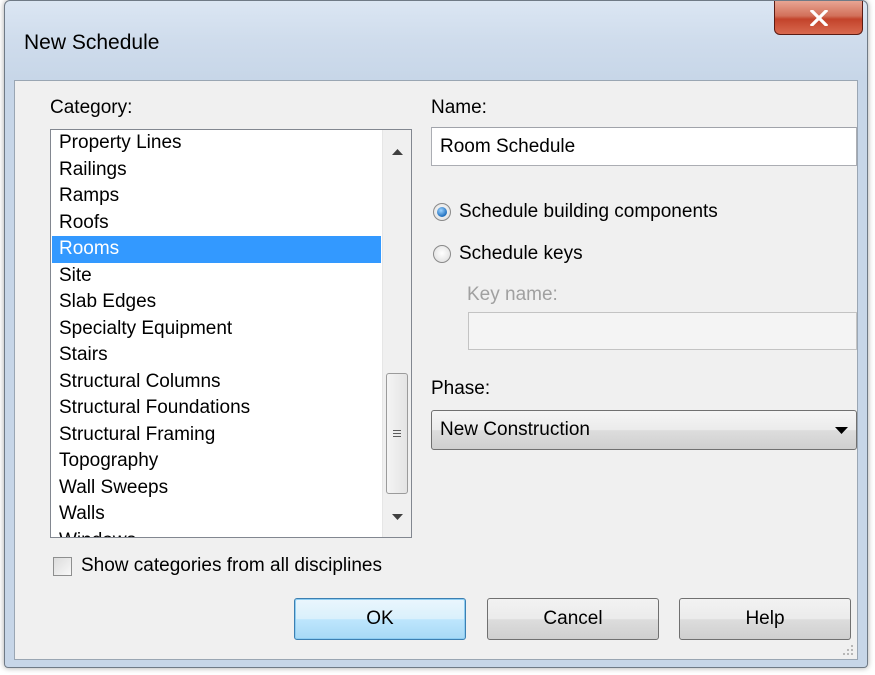  I want to click on title-bar: New Schedule, so click(436, 40).